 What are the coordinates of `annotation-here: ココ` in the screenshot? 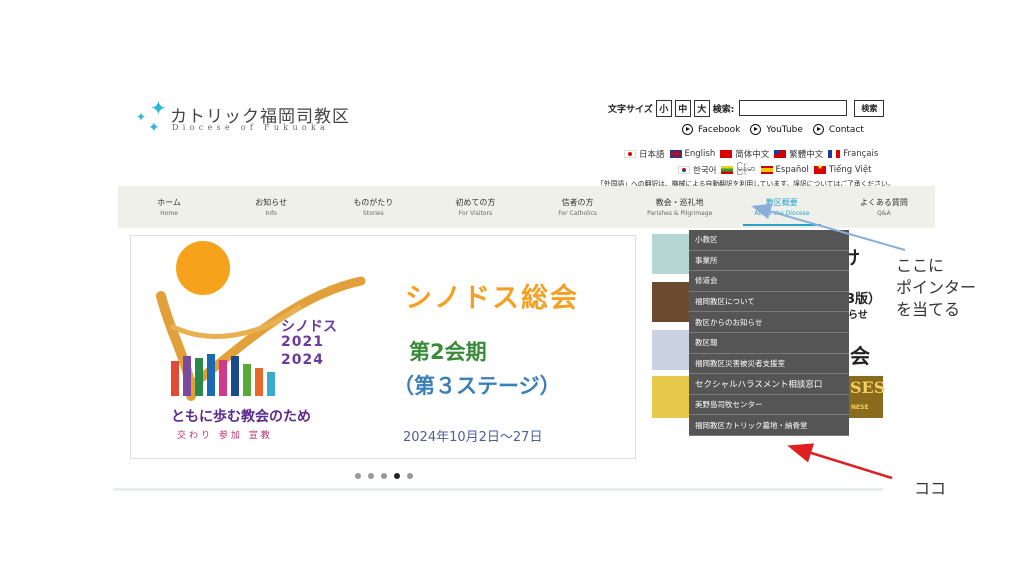 It's located at (930, 488).